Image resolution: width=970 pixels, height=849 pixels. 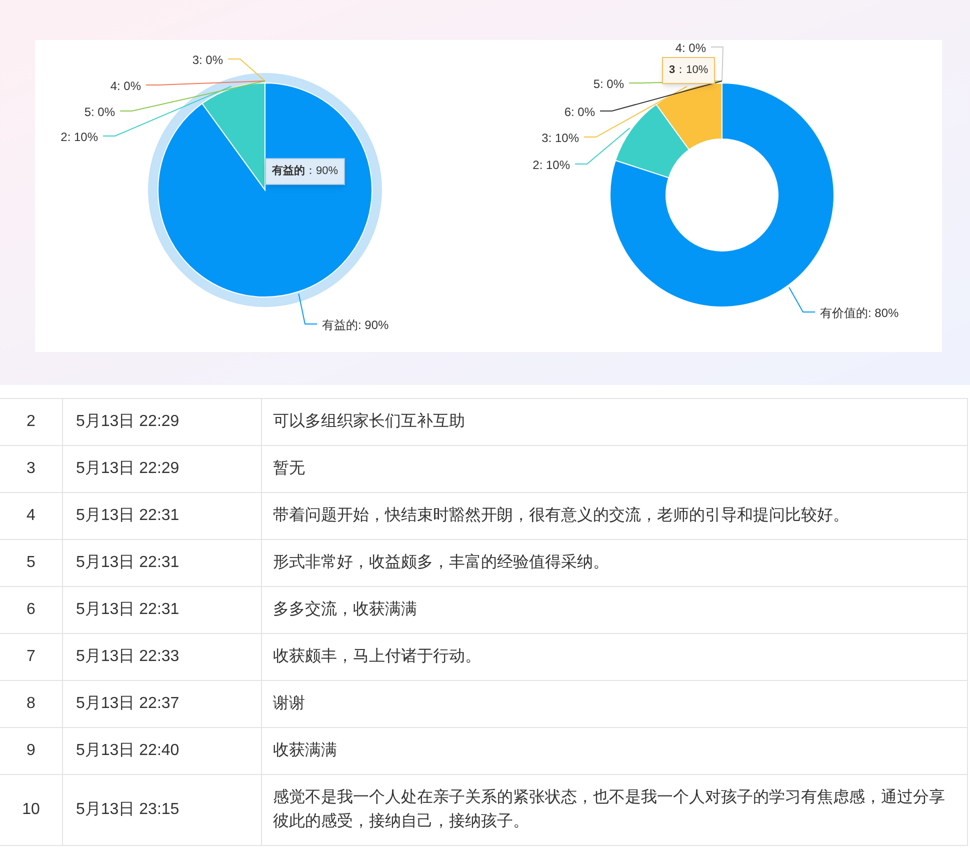 I want to click on table-cell: 10, so click(x=31, y=810).